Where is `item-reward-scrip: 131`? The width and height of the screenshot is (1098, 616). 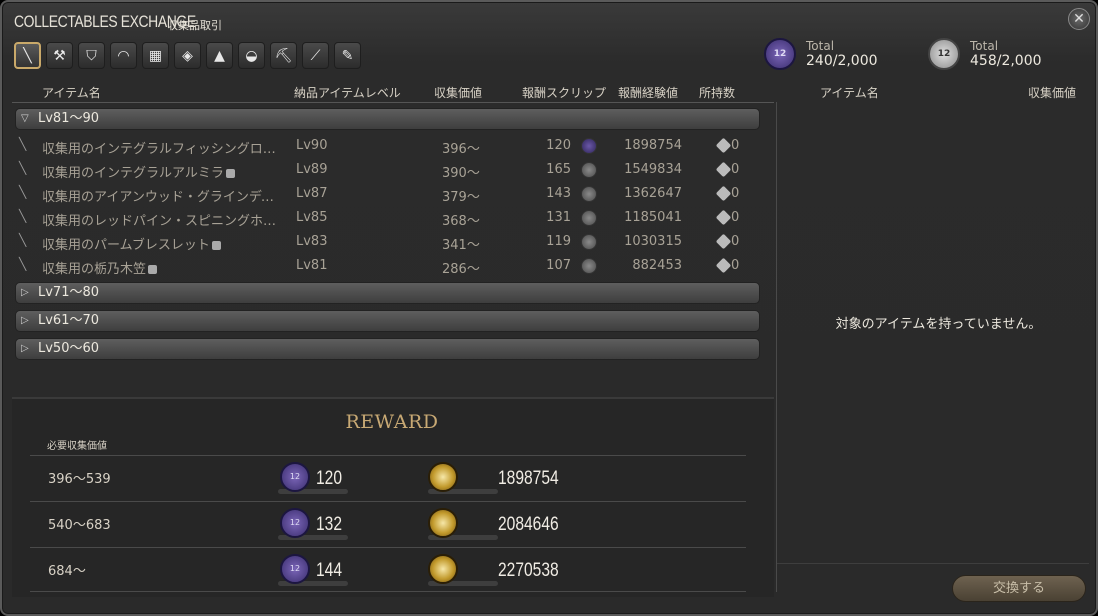 item-reward-scrip: 131 is located at coordinates (558, 217).